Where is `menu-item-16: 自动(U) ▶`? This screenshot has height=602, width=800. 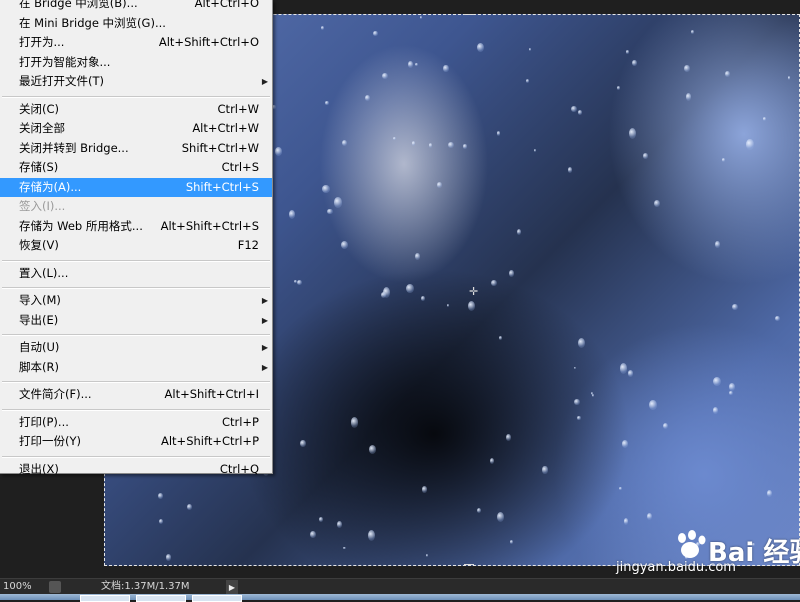 menu-item-16: 自动(U) ▶ is located at coordinates (136, 347).